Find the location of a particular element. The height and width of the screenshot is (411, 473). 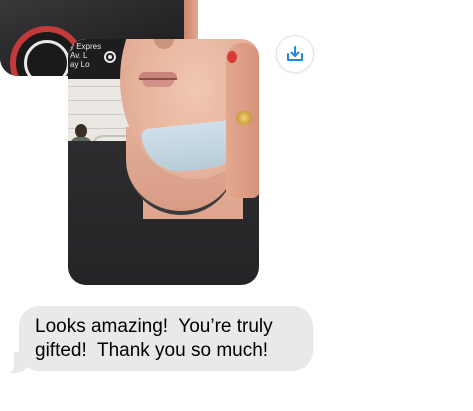

message-text-line: gifted! Thank you so much! is located at coordinates (152, 350).